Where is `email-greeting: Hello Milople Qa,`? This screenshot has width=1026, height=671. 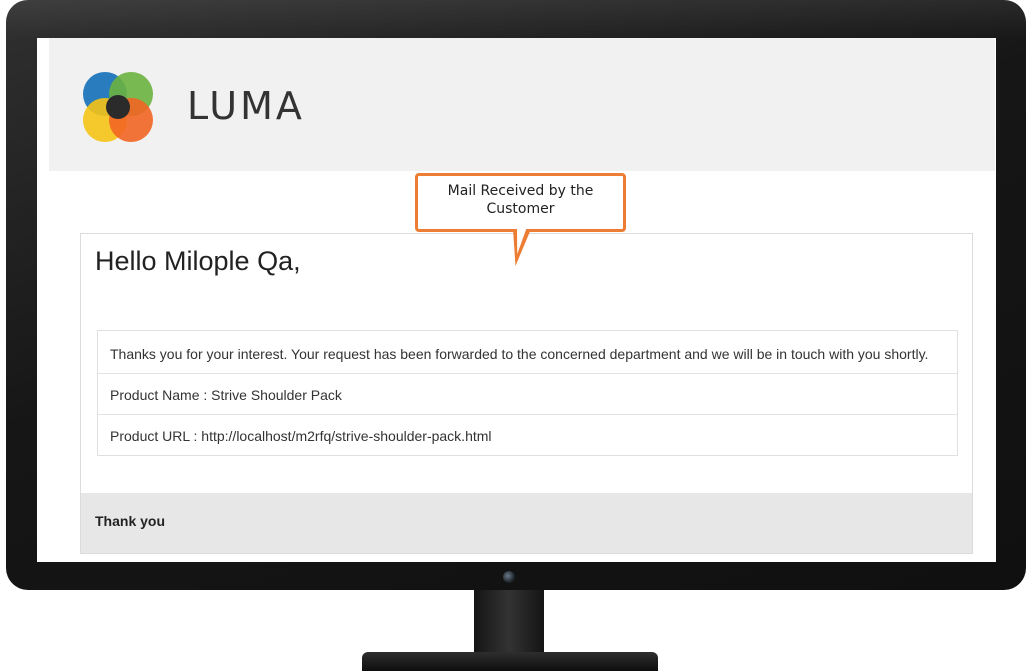
email-greeting: Hello Milople Qa, is located at coordinates (198, 261).